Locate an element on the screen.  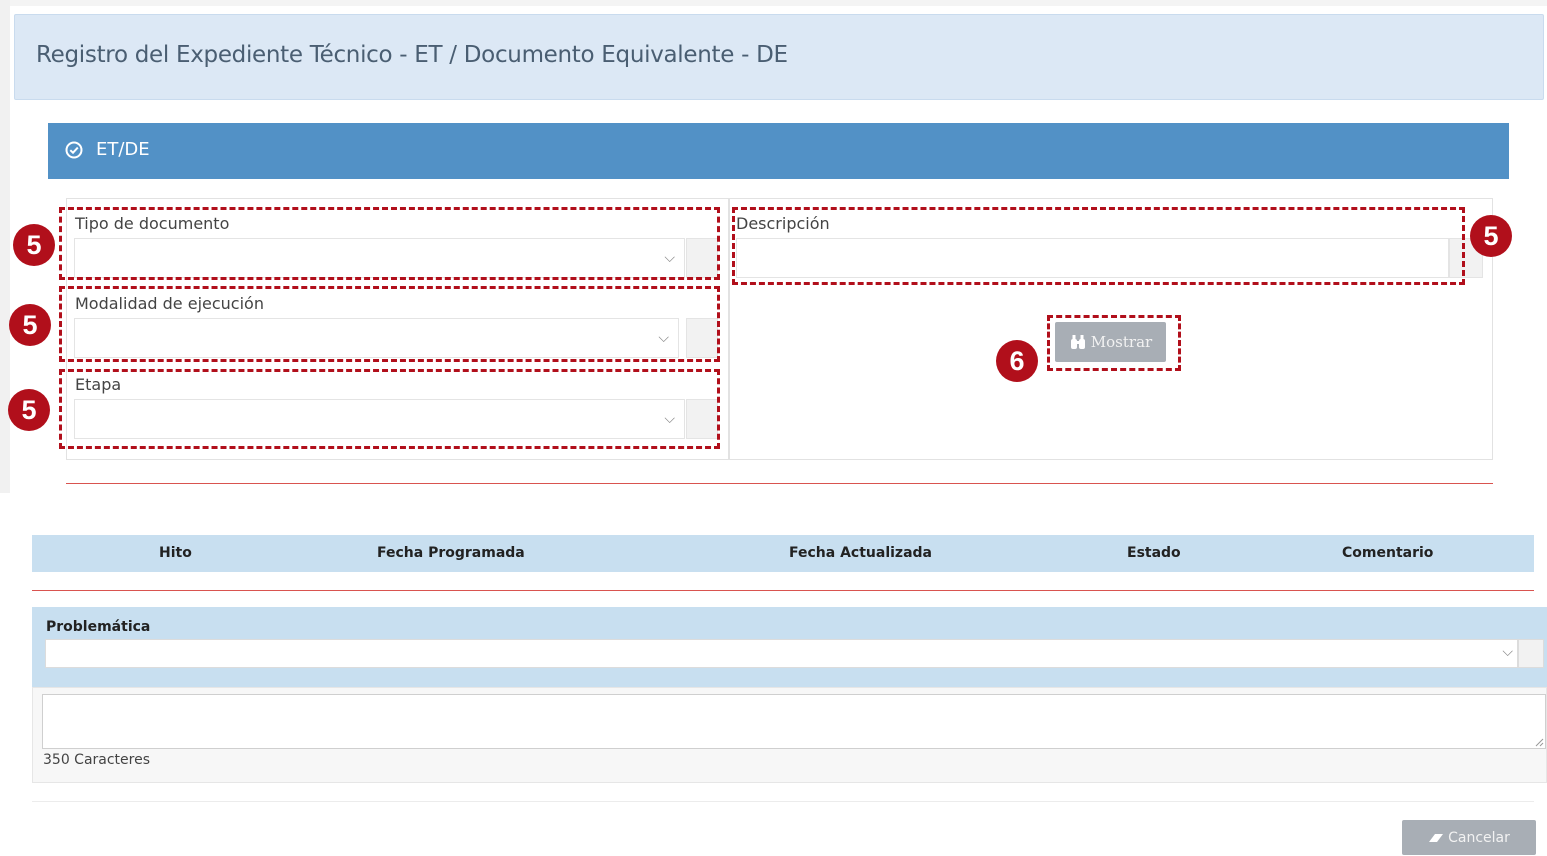
top-edge is located at coordinates (773, 3).